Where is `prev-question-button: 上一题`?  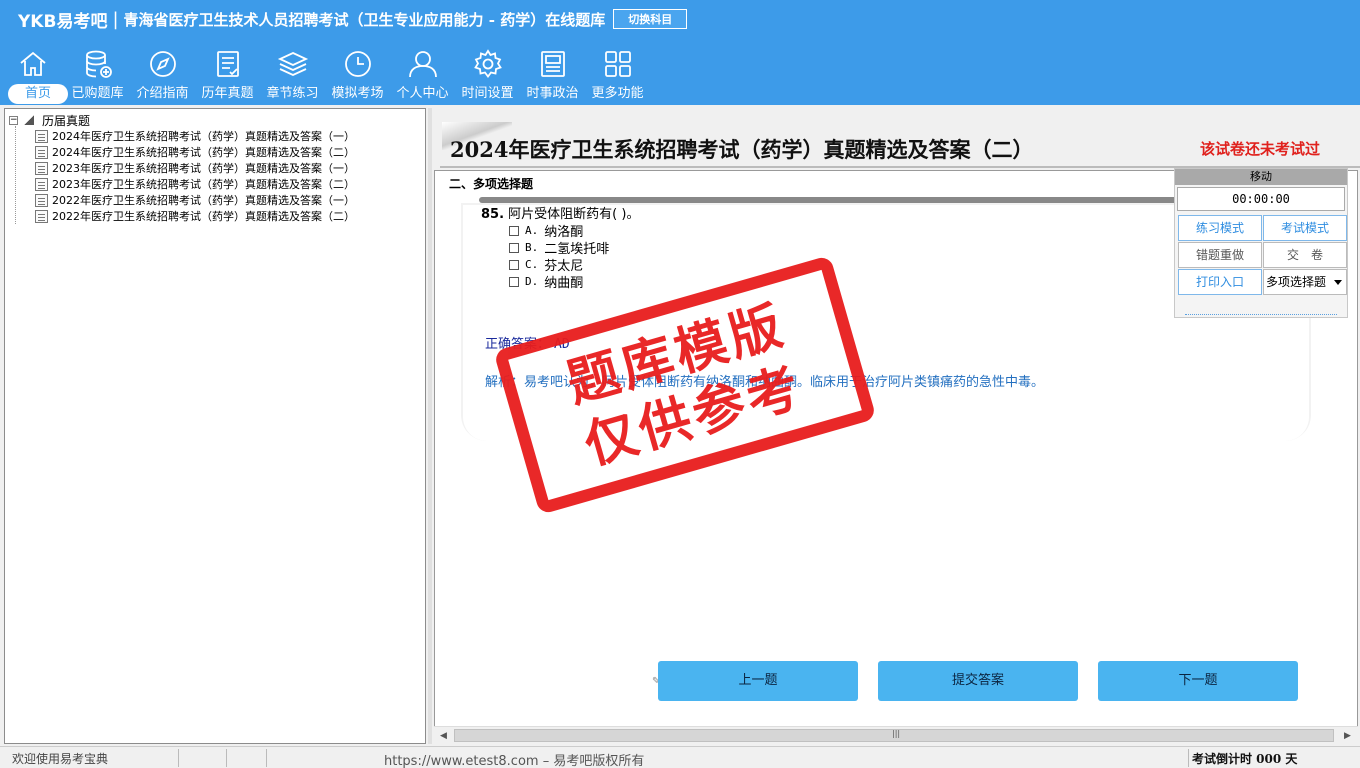 prev-question-button: 上一题 is located at coordinates (758, 681).